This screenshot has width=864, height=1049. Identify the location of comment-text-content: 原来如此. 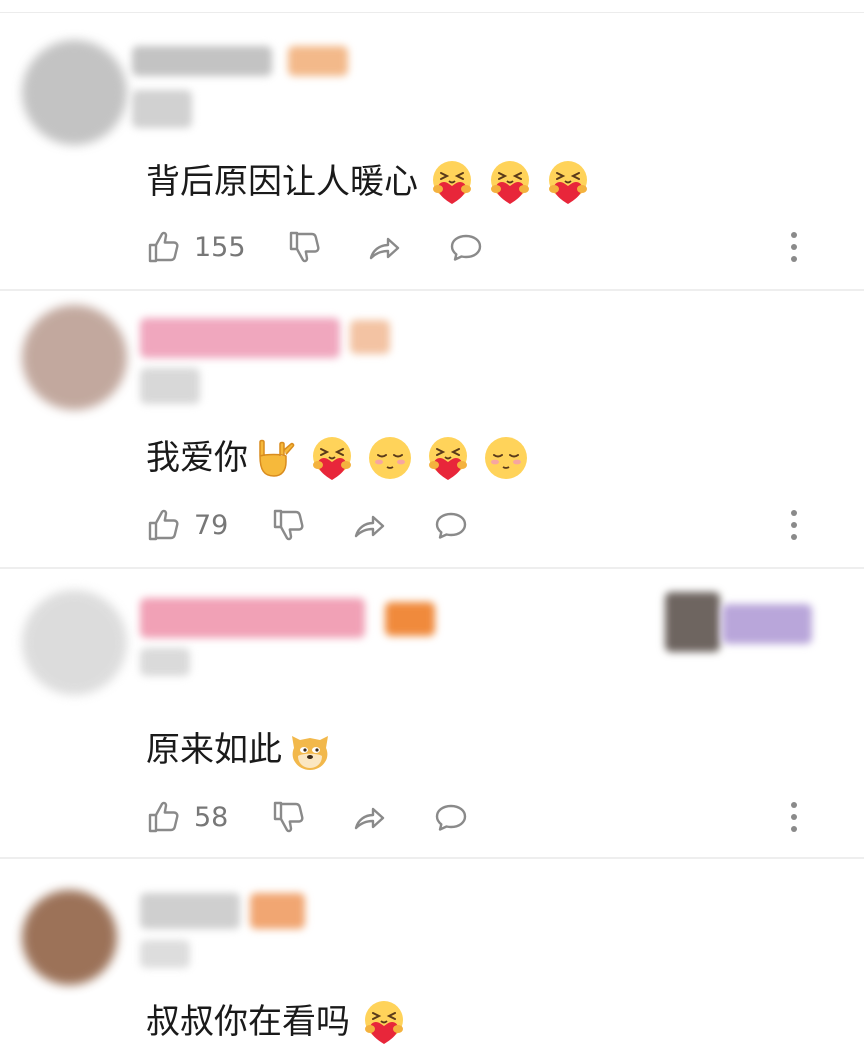
(214, 750).